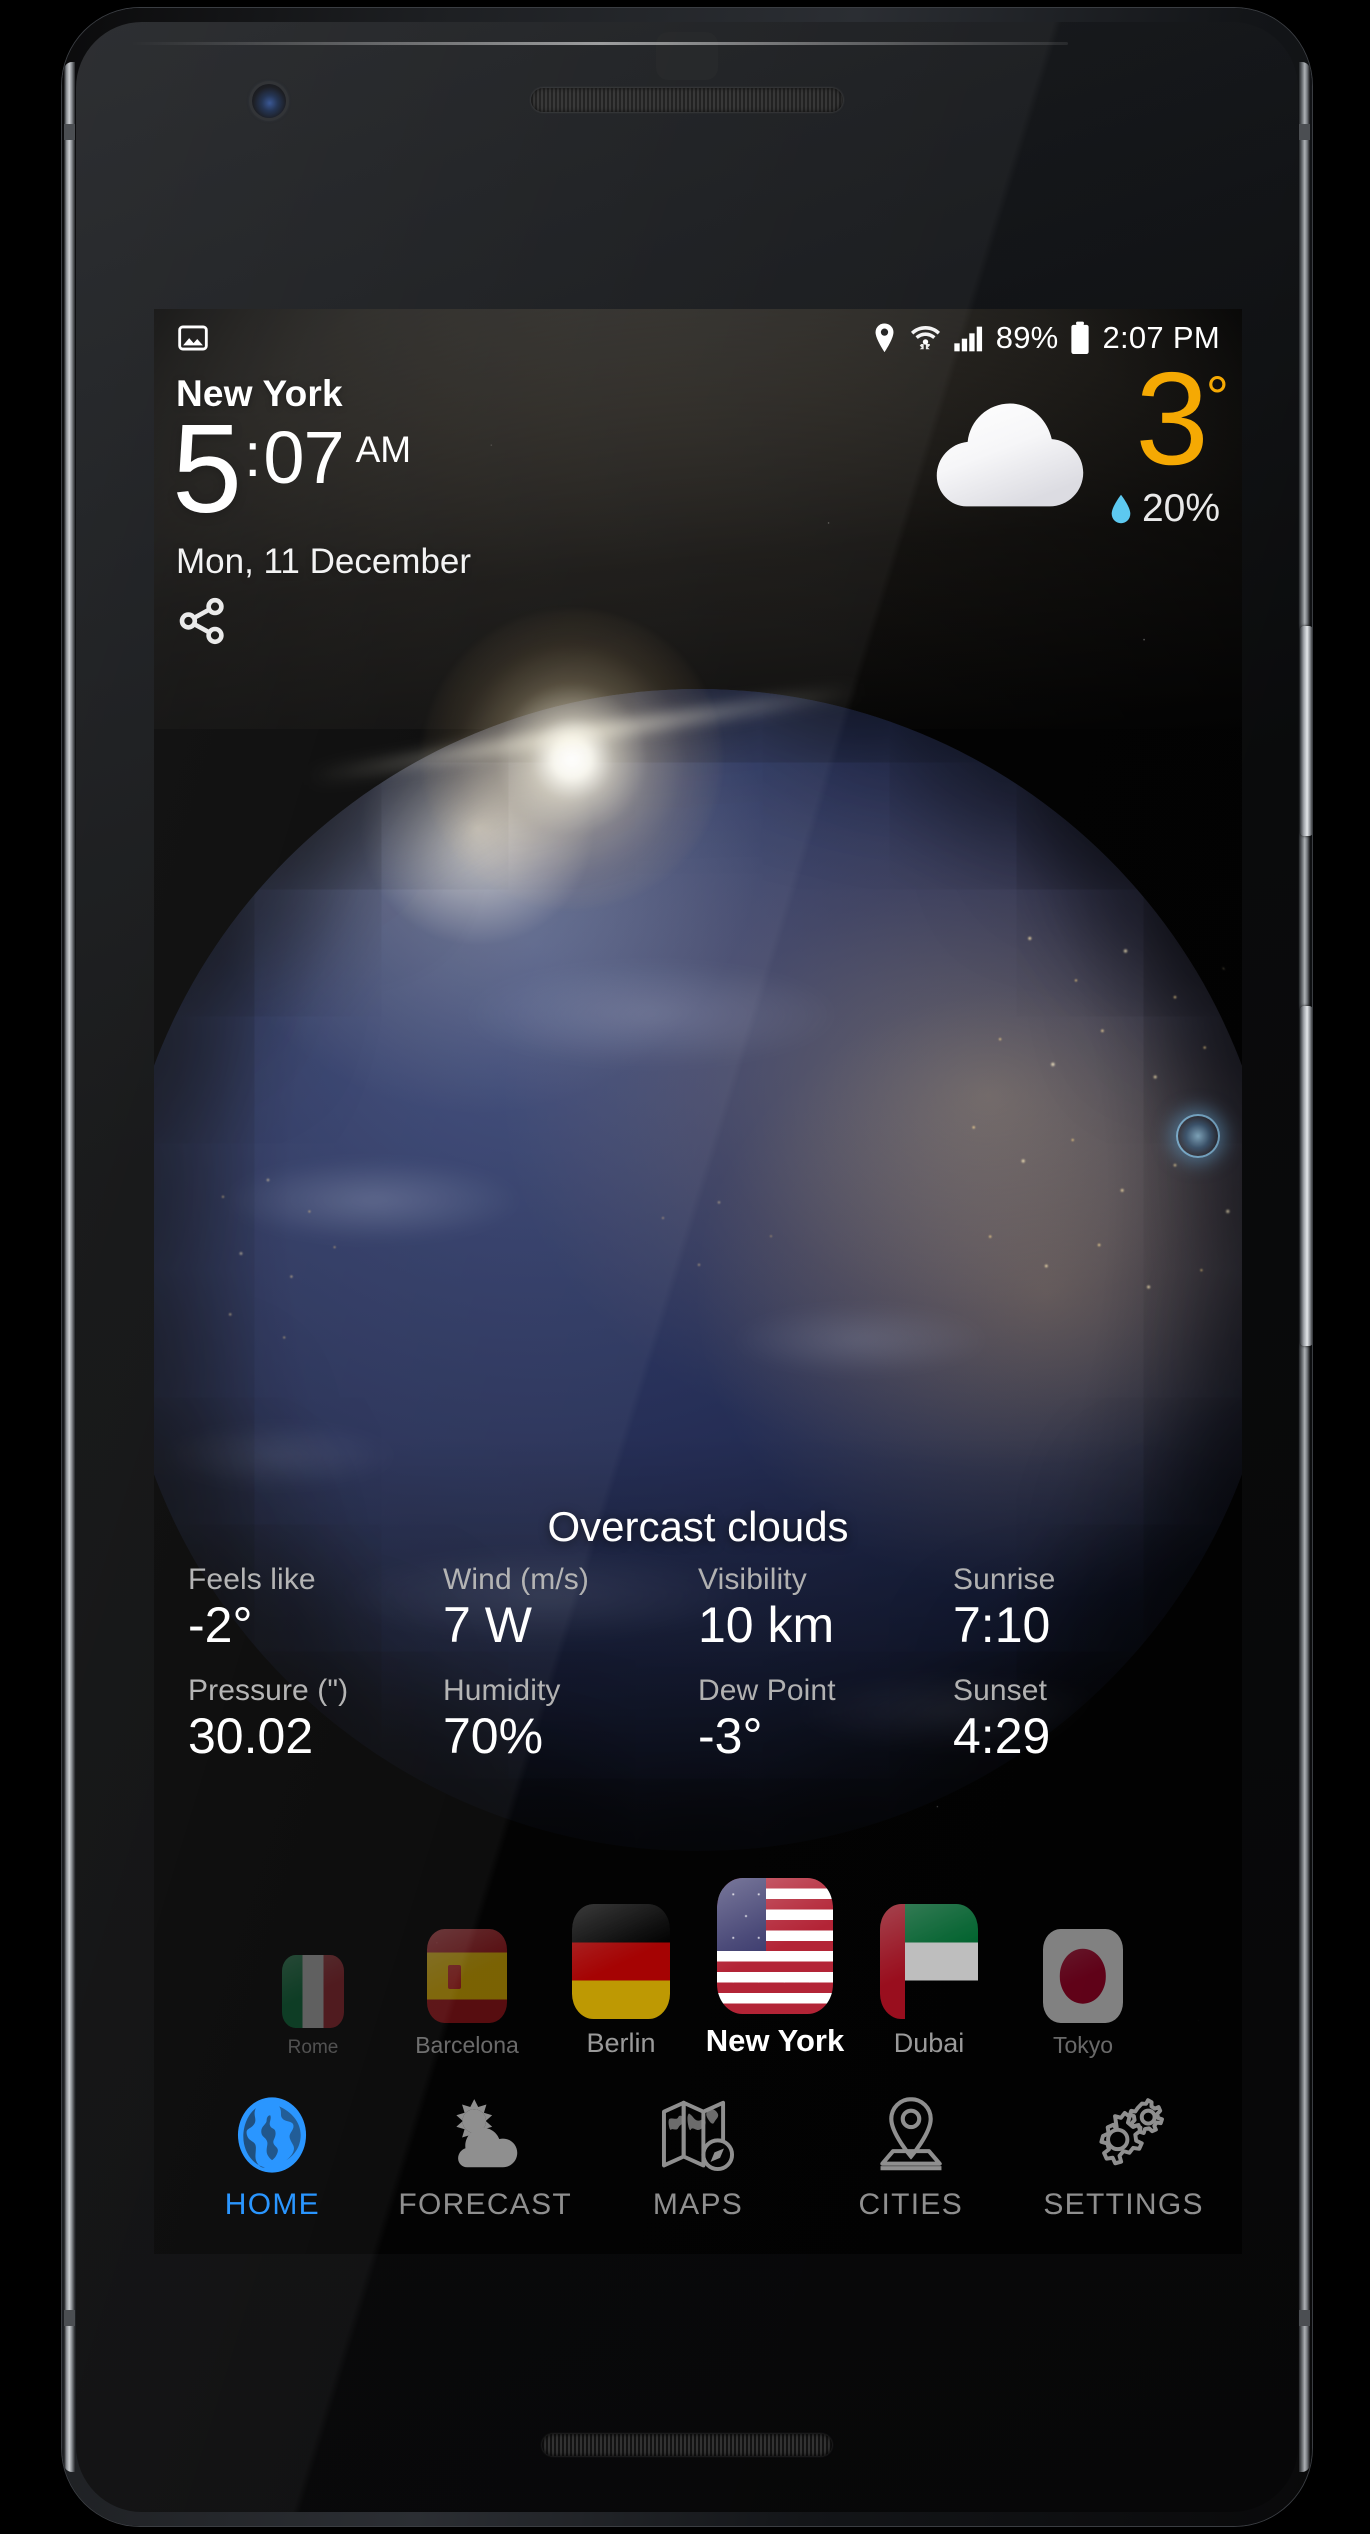 The image size is (1370, 2534). What do you see at coordinates (752, 1579) in the screenshot?
I see `detail-label: Visibility` at bounding box center [752, 1579].